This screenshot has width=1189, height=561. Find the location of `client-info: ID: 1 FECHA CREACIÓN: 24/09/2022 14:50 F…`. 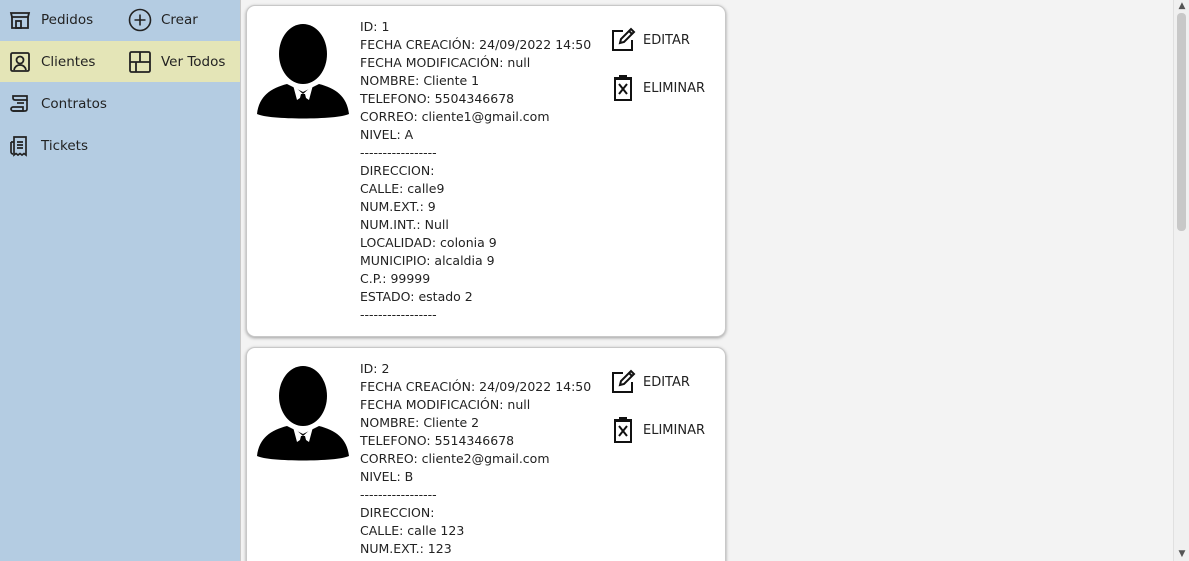

client-info: ID: 1 FECHA CREACIÓN: 24/09/2022 14:50 F… is located at coordinates (475, 171).